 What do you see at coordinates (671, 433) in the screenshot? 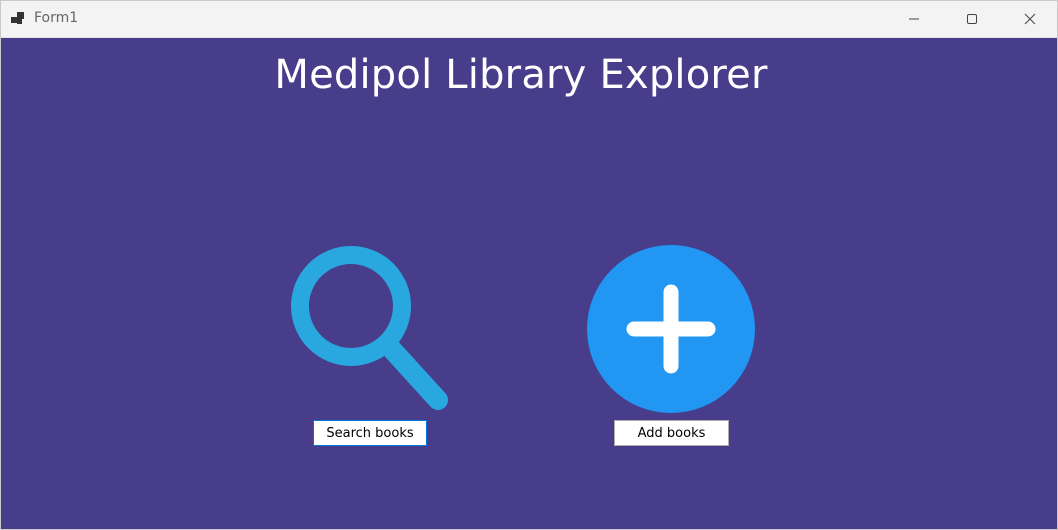
I see `add-books-button: Add books` at bounding box center [671, 433].